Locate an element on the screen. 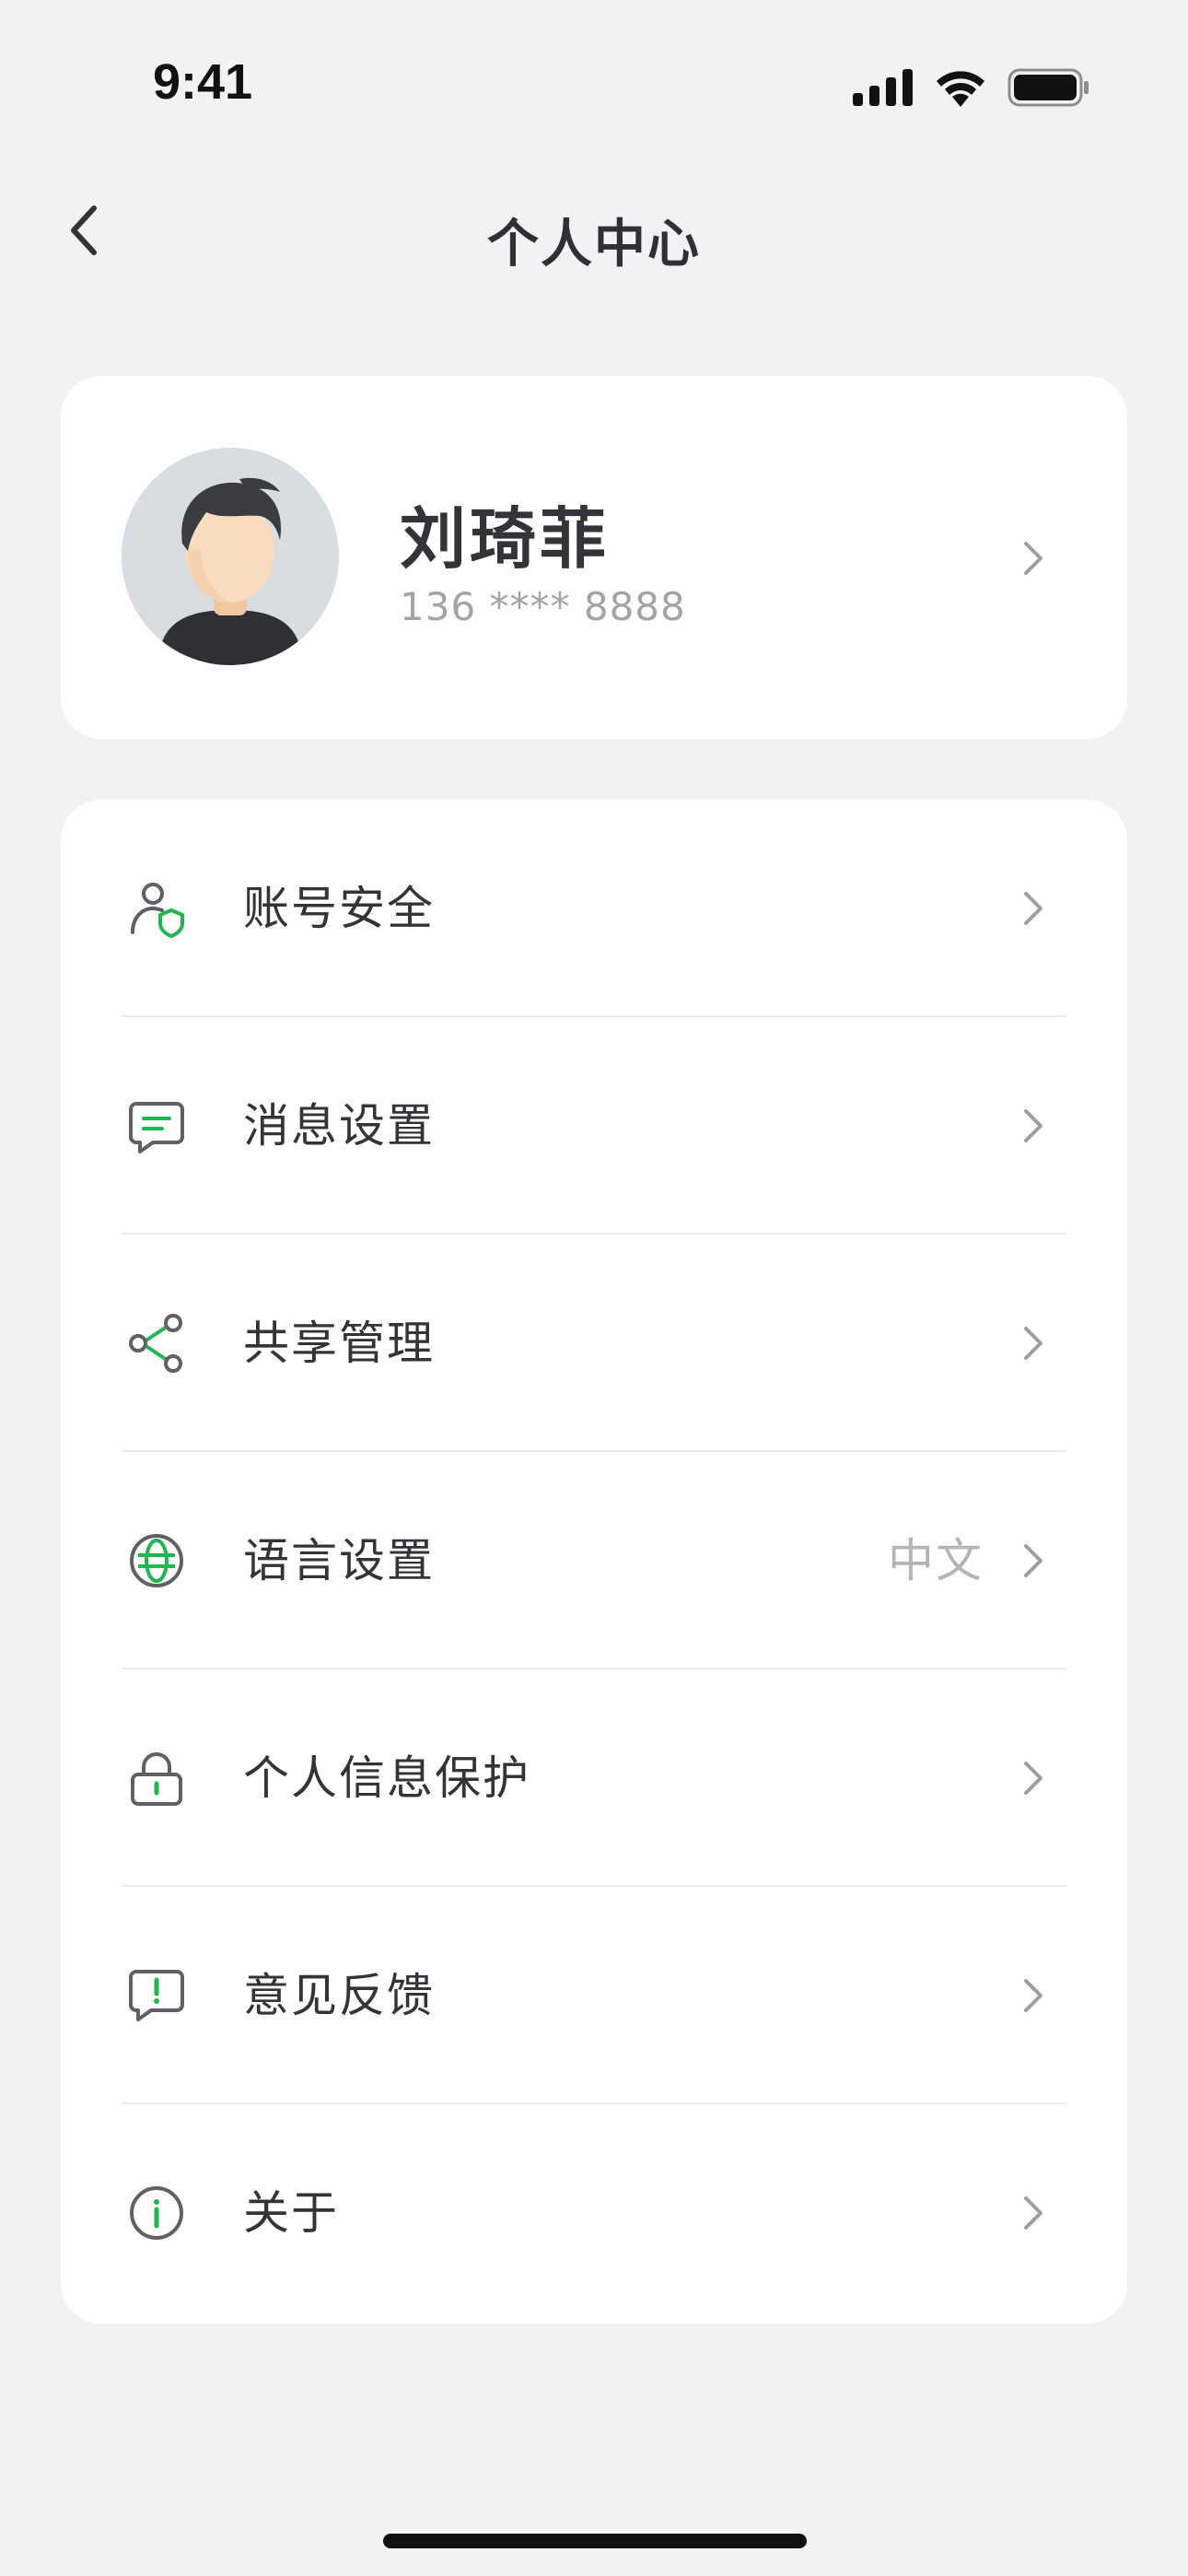  profile-card: 刘琦菲 136 **** 8888 is located at coordinates (594, 557).